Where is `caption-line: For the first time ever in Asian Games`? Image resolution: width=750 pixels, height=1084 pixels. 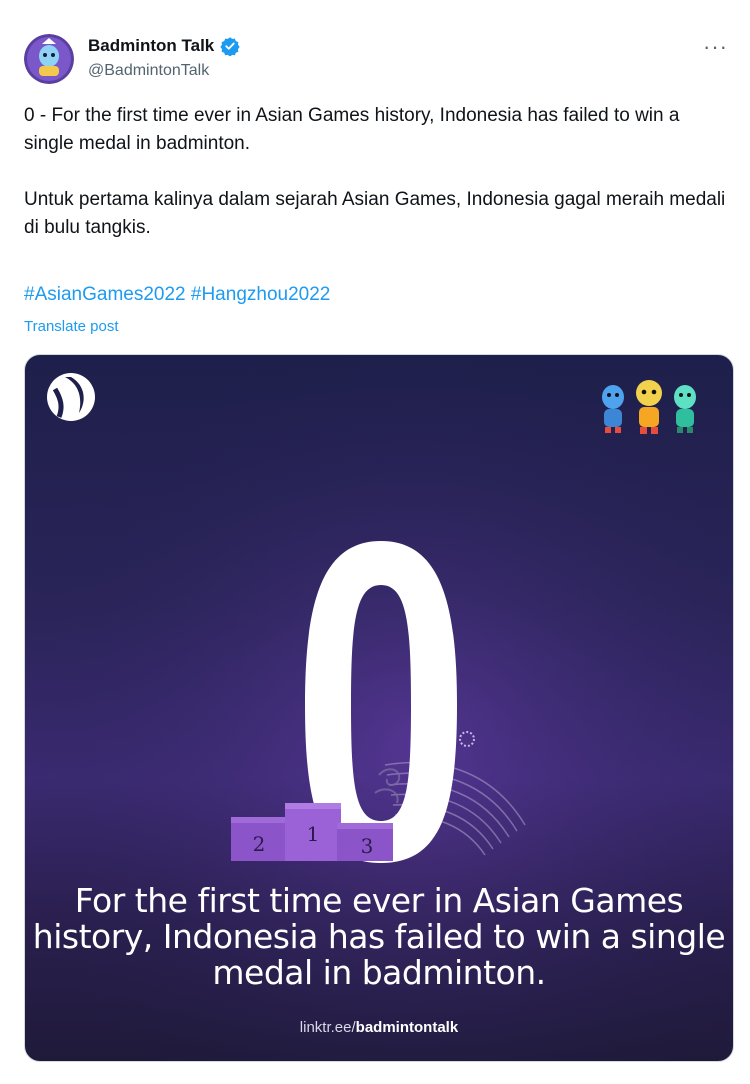
caption-line: For the first time ever in Asian Games is located at coordinates (379, 900).